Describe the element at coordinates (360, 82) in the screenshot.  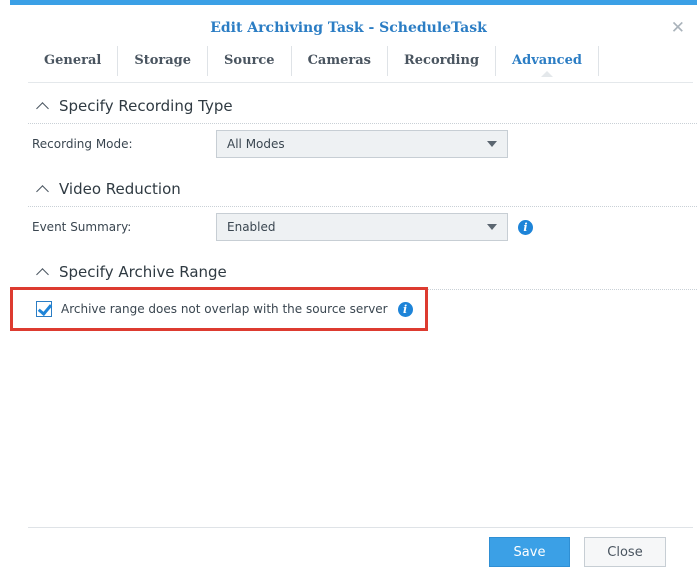
I see `tabs-divider` at that location.